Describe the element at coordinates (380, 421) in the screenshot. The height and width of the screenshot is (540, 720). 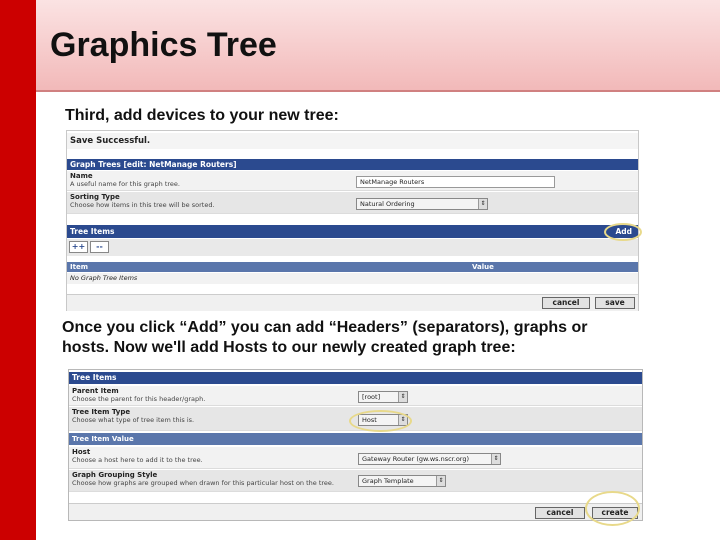
I see `host-type-highlight-oval` at that location.